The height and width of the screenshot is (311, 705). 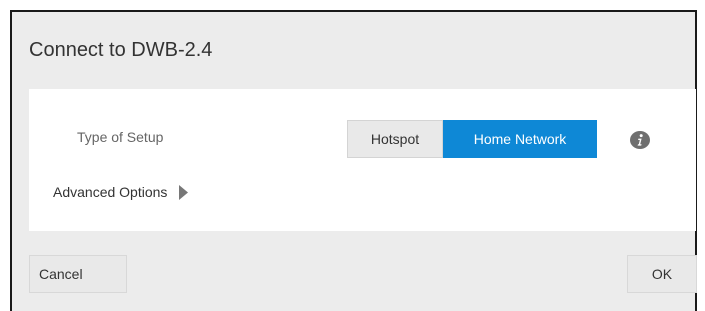 I want to click on home-network-option-button: Home Network, so click(x=520, y=139).